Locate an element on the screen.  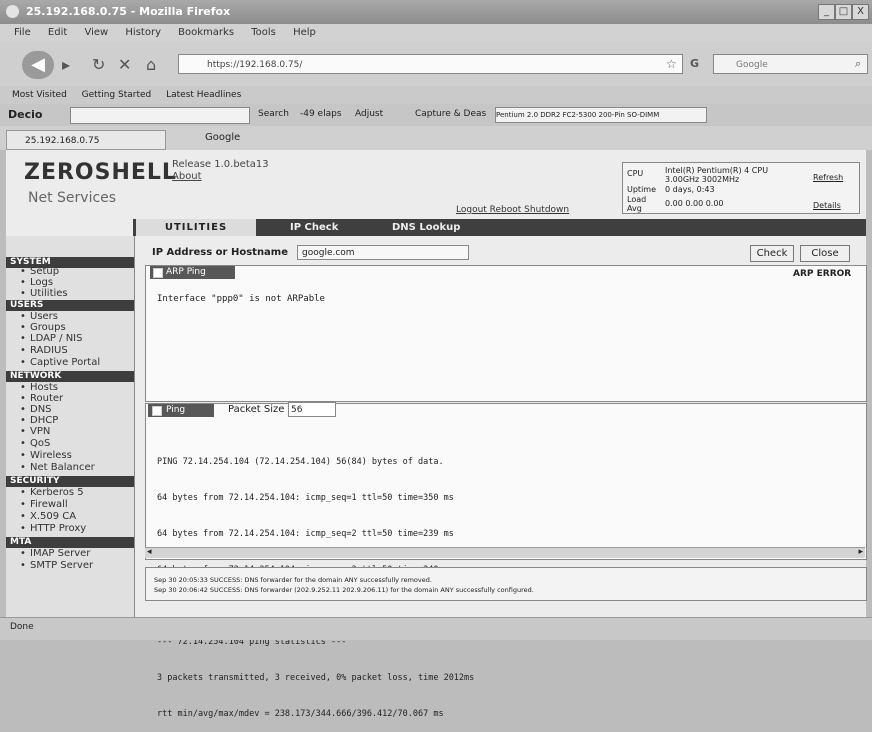
bookmark-getting-started: Getting Started is located at coordinates (117, 95).